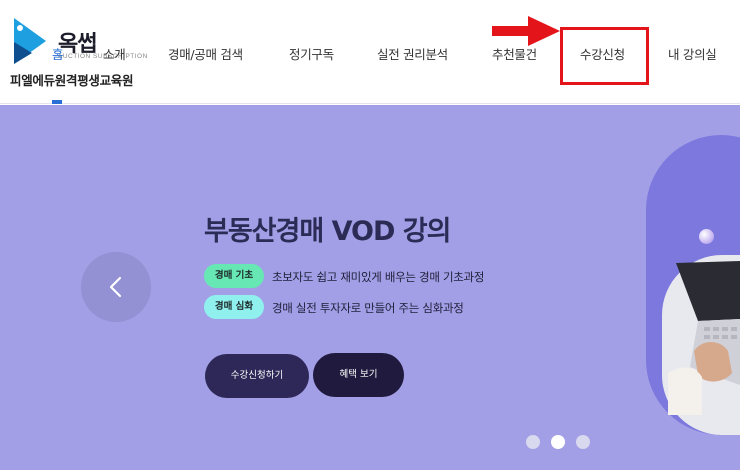  What do you see at coordinates (692, 53) in the screenshot?
I see `nav-my-courses: 내 강의실` at bounding box center [692, 53].